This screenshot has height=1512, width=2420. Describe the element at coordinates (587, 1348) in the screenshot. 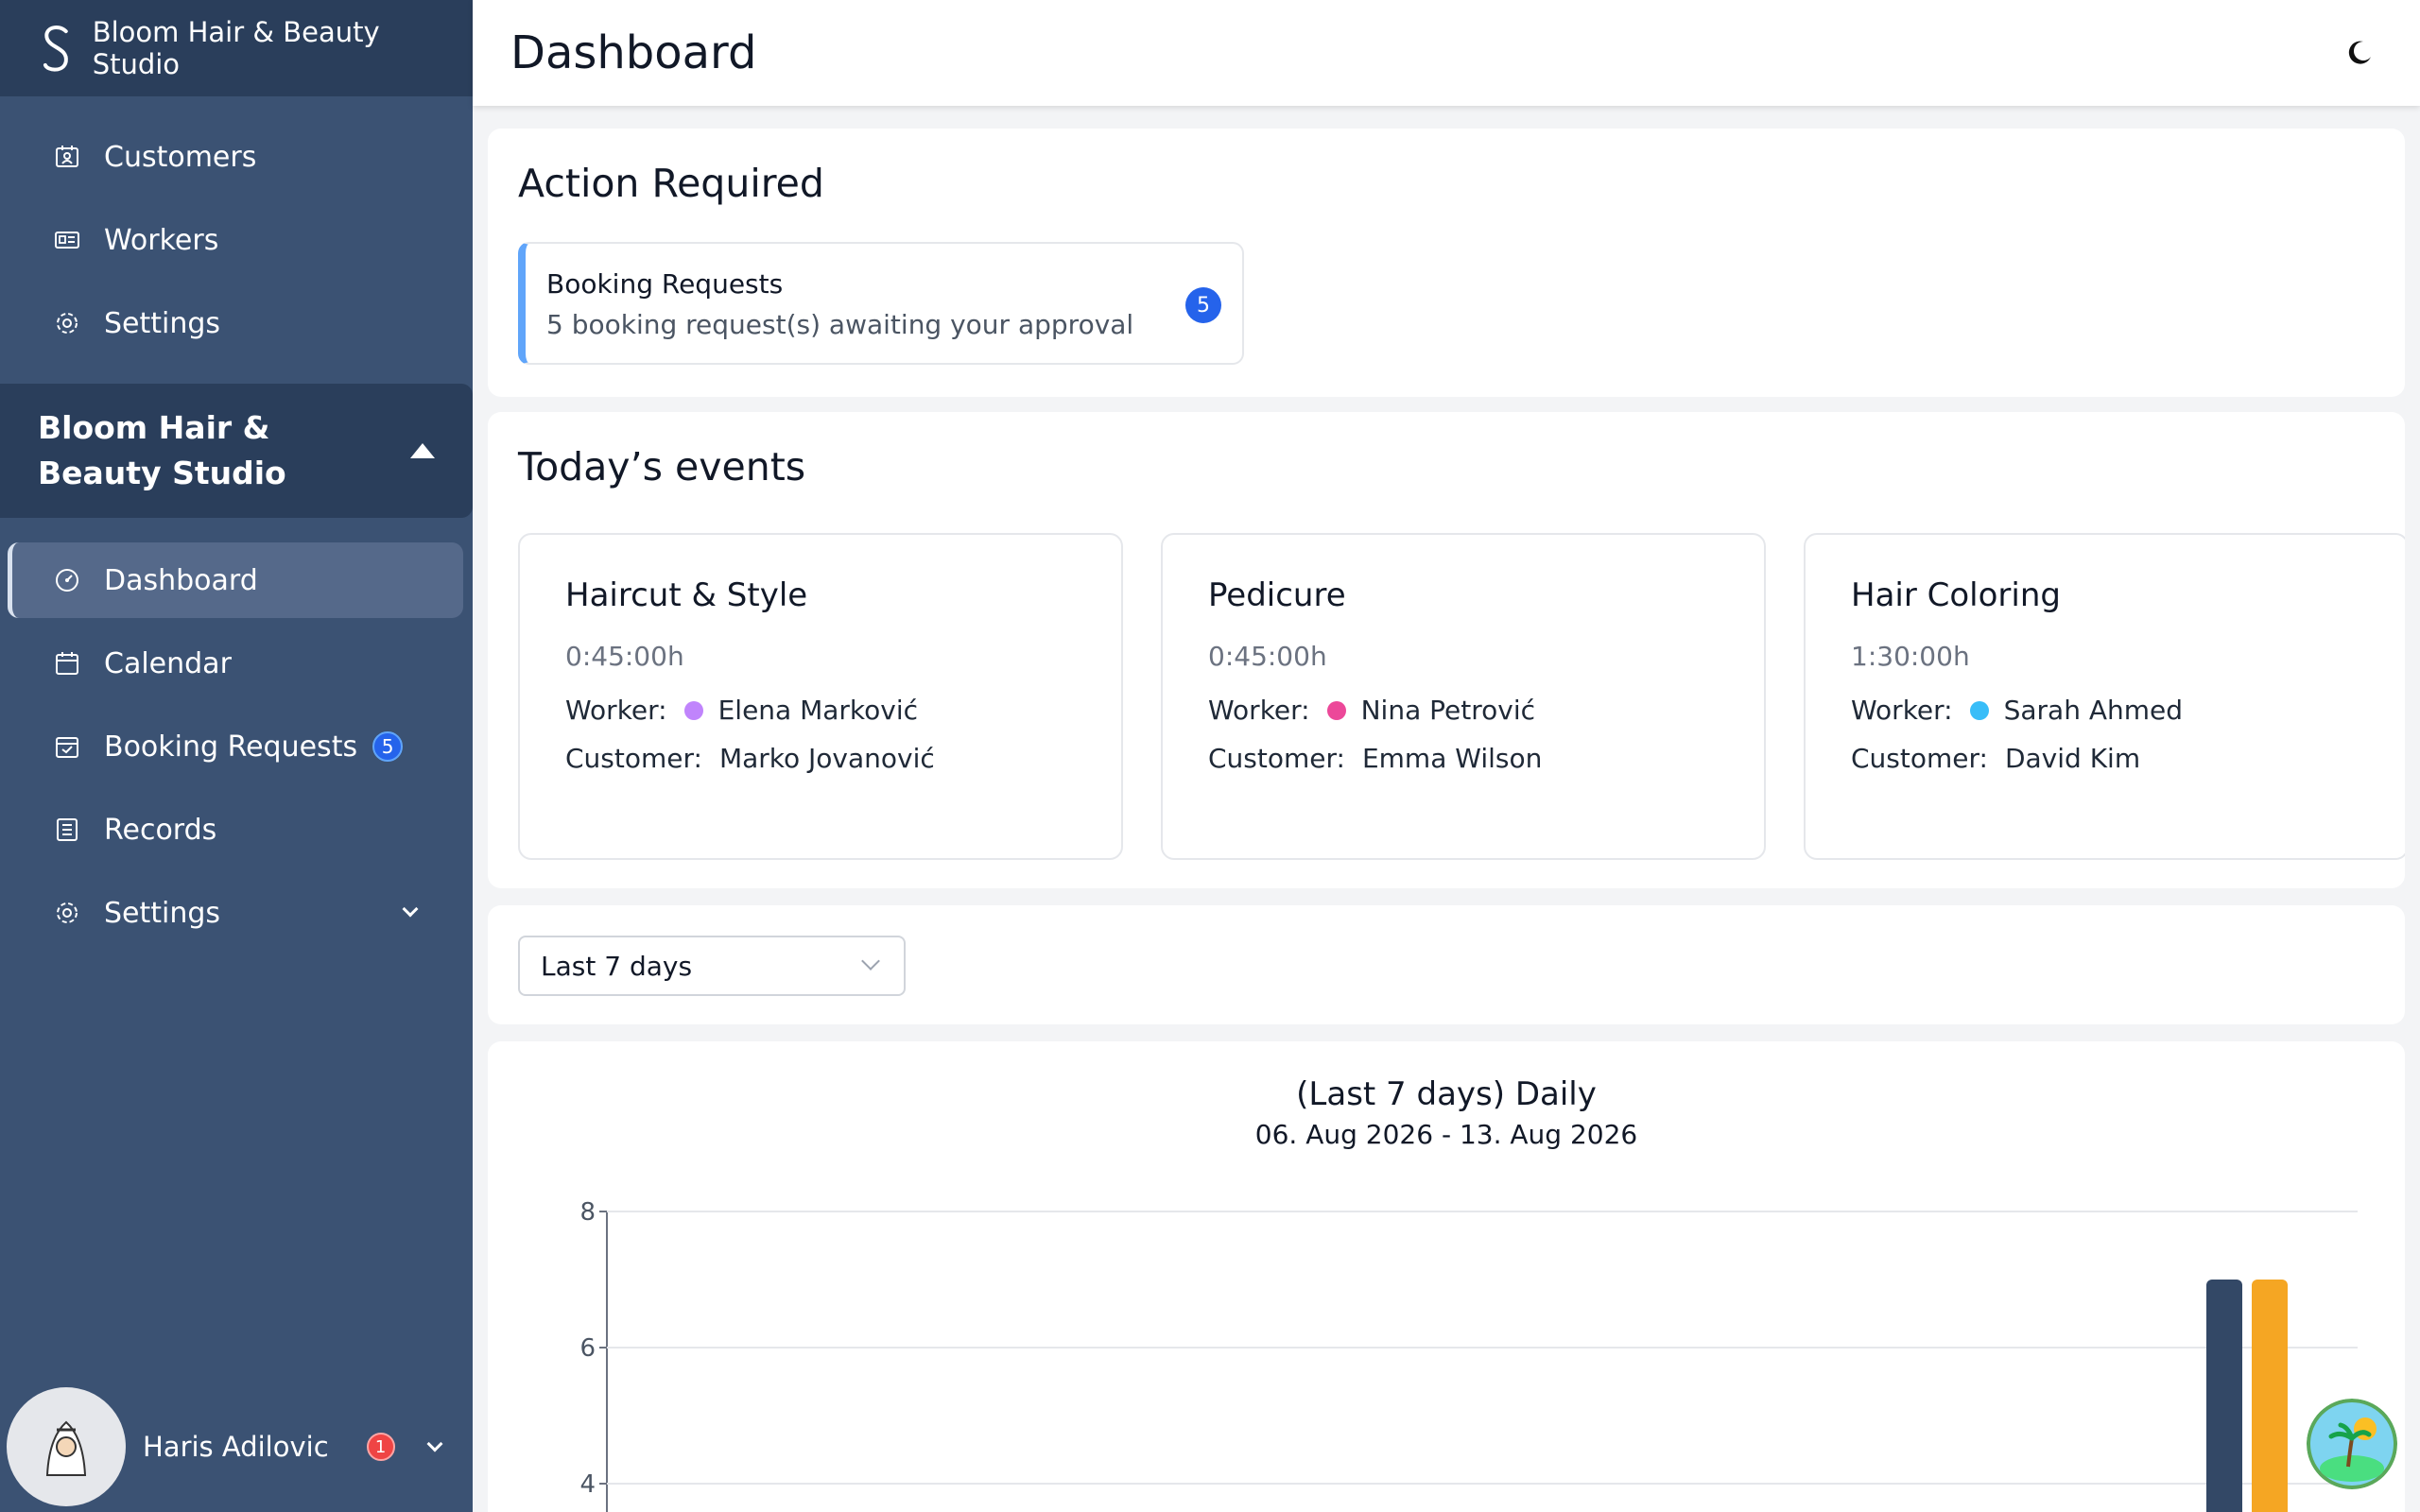

I see `y-tick-label: 6` at that location.